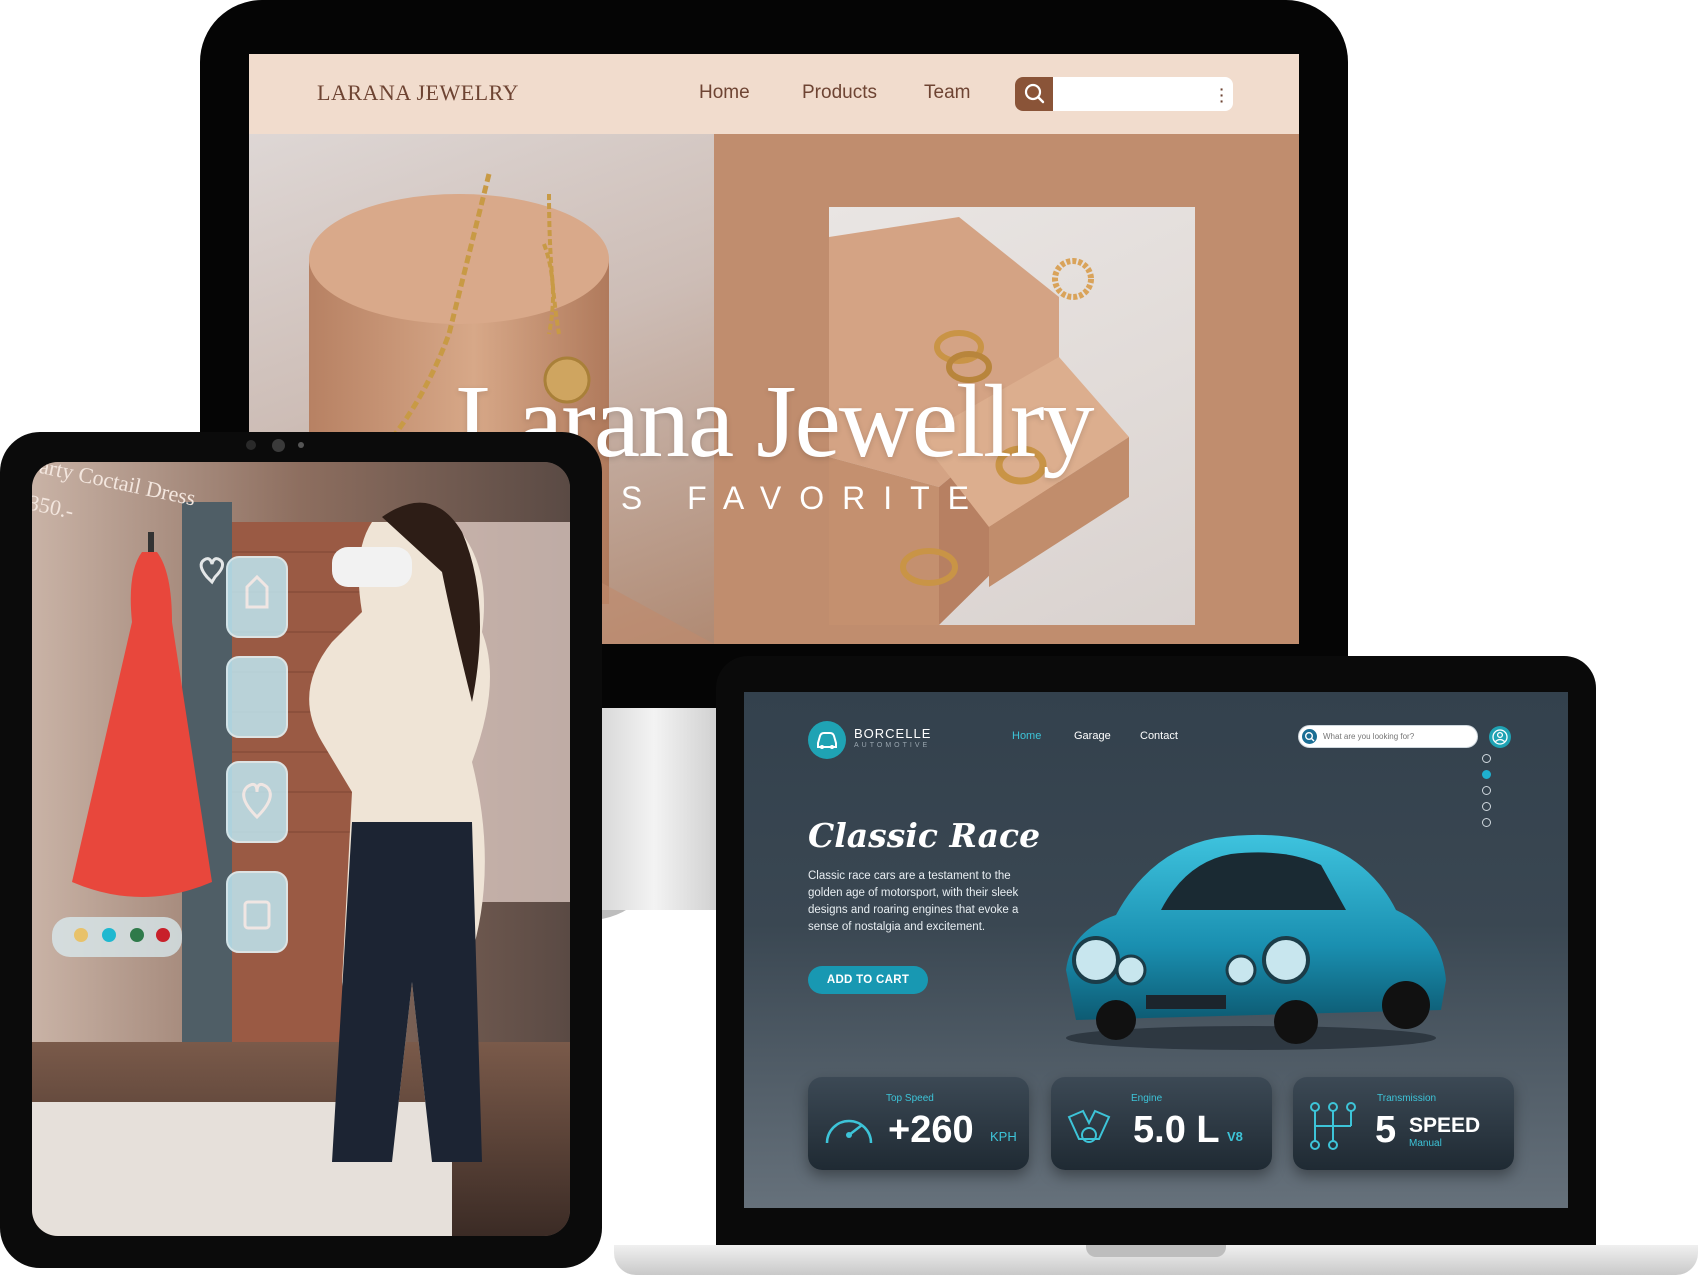 The image size is (1698, 1278). Describe the element at coordinates (947, 93) in the screenshot. I see `nav-link-team: Team` at that location.